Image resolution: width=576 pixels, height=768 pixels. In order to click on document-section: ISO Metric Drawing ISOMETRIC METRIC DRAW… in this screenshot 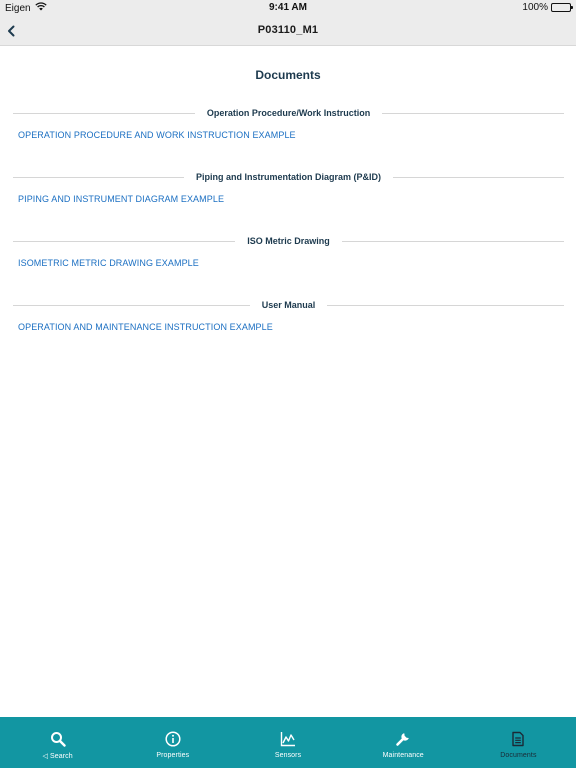, I will do `click(288, 251)`.